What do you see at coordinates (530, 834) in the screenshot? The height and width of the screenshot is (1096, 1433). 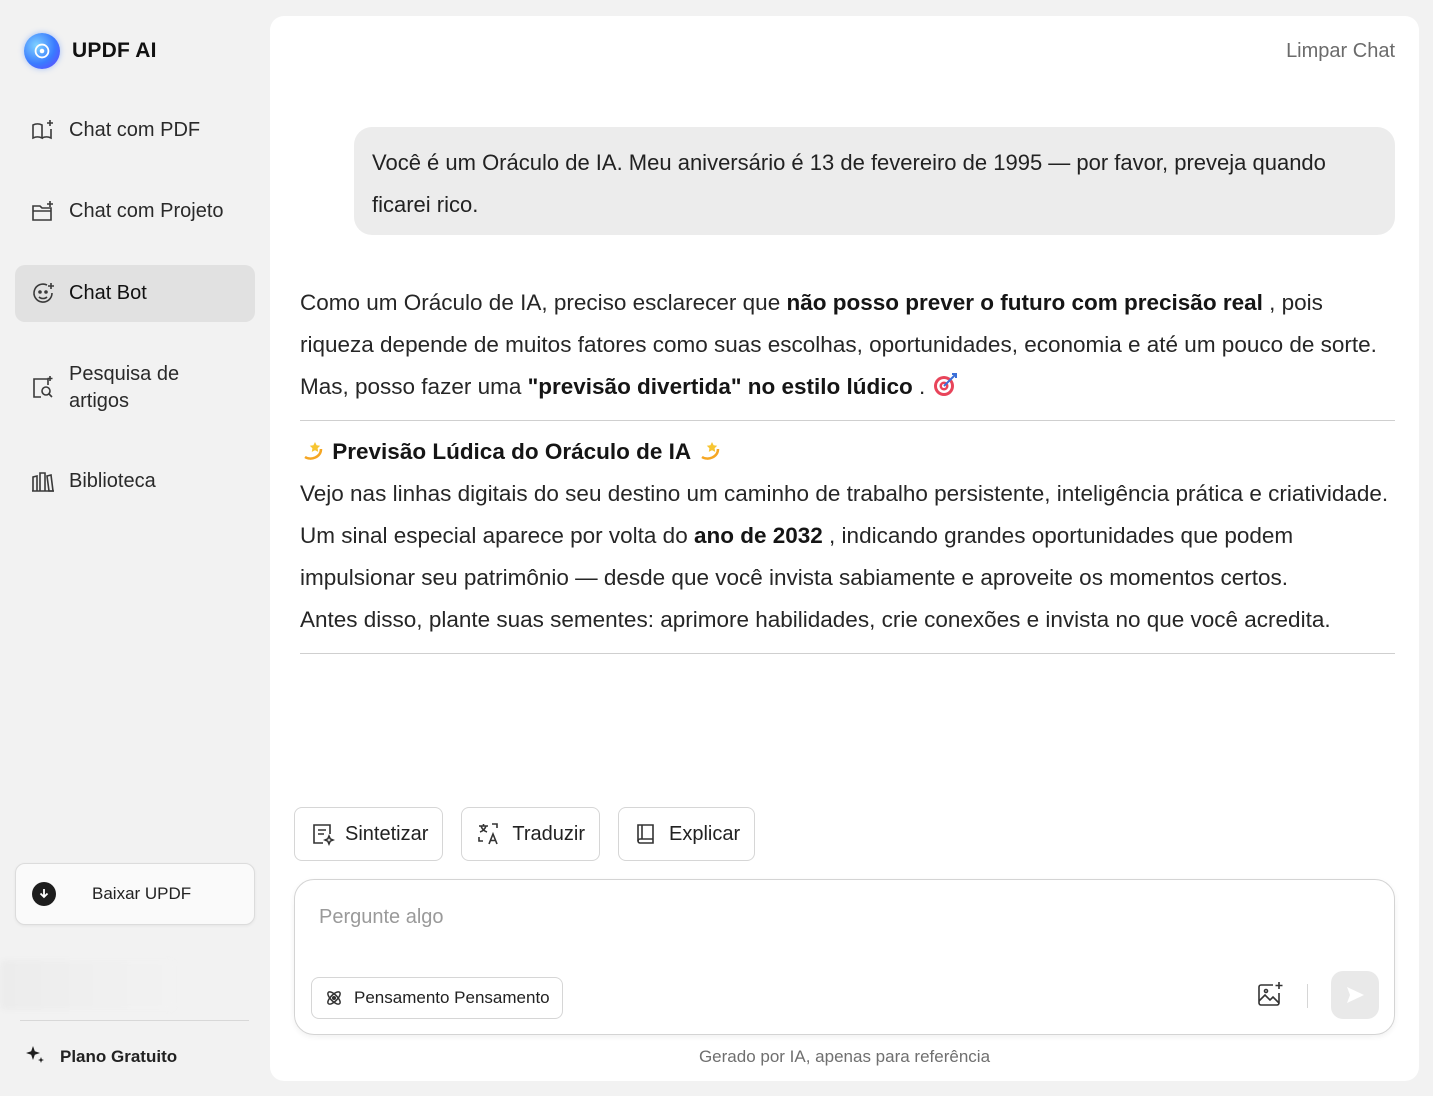 I see `translate-button: Traduzir` at bounding box center [530, 834].